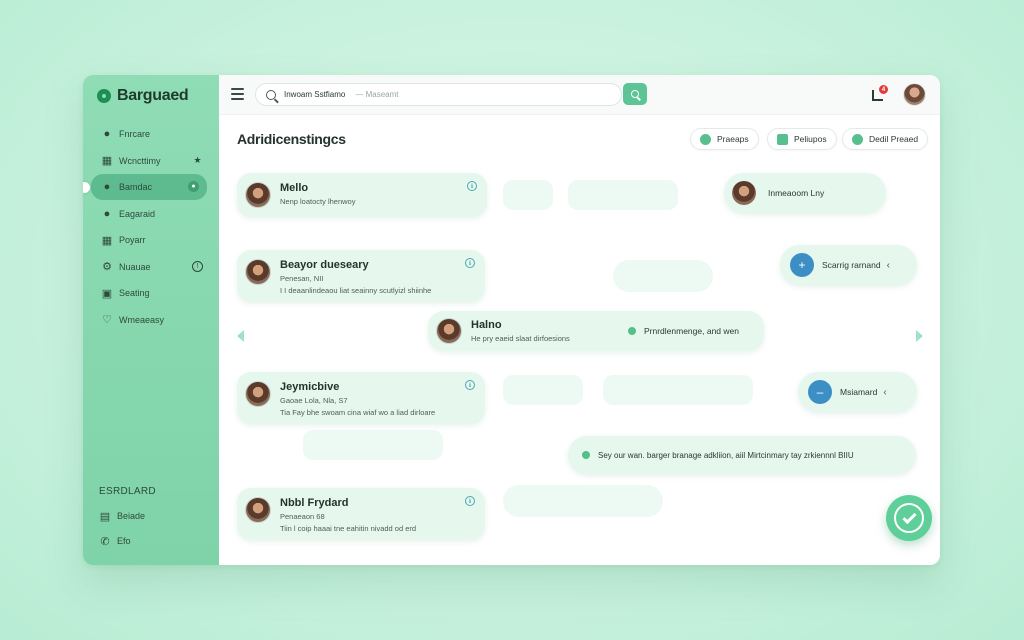 Image resolution: width=1024 pixels, height=640 pixels. What do you see at coordinates (291, 139) in the screenshot?
I see `page-title: Adridicenstingcs` at bounding box center [291, 139].